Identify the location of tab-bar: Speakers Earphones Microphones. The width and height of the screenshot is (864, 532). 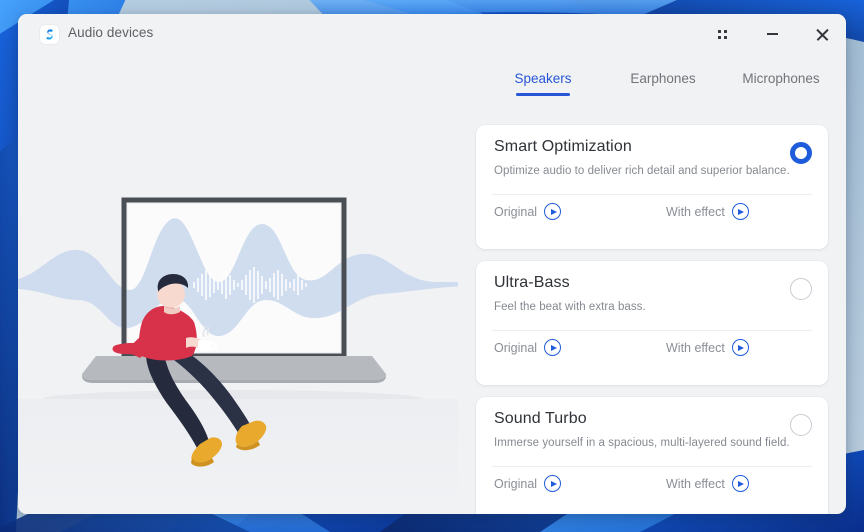
(652, 89).